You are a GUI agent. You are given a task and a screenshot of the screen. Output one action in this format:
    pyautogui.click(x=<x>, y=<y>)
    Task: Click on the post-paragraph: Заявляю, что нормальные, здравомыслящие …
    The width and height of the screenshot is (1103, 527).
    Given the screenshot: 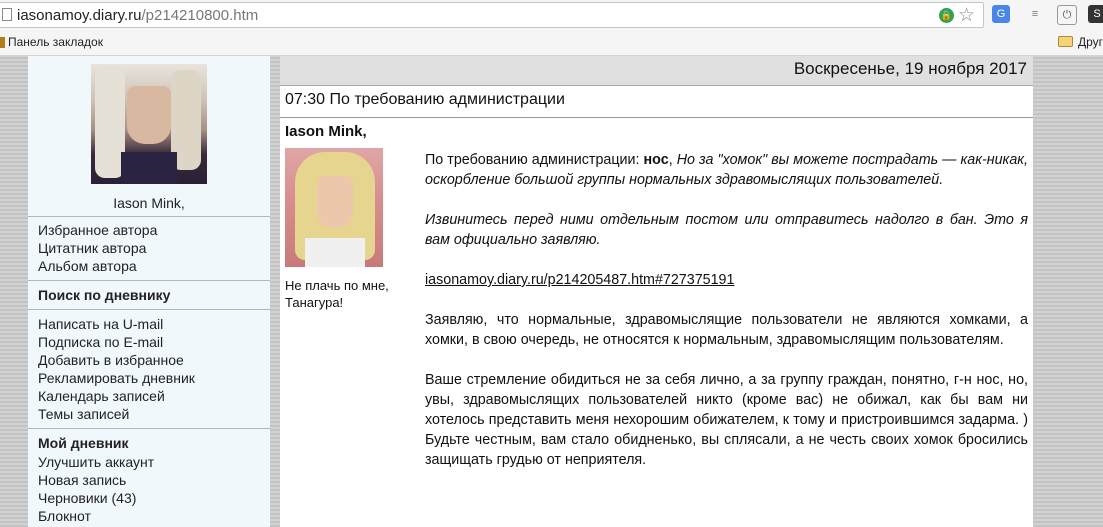 What is the action you would take?
    pyautogui.click(x=726, y=330)
    